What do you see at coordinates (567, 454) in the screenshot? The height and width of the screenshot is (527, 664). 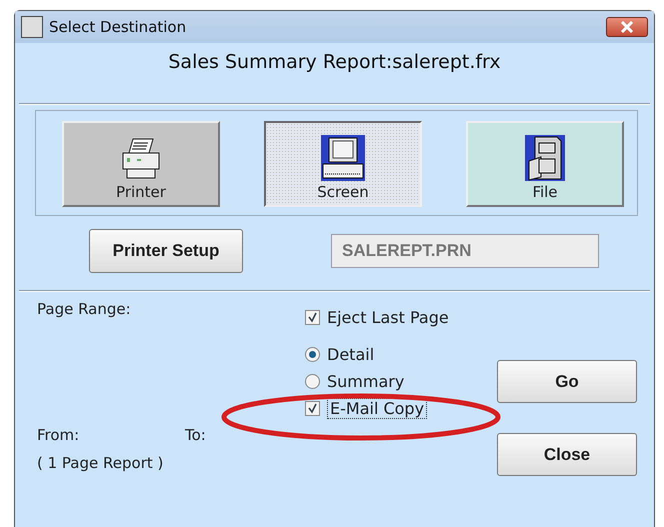 I see `dialog-button: Close` at bounding box center [567, 454].